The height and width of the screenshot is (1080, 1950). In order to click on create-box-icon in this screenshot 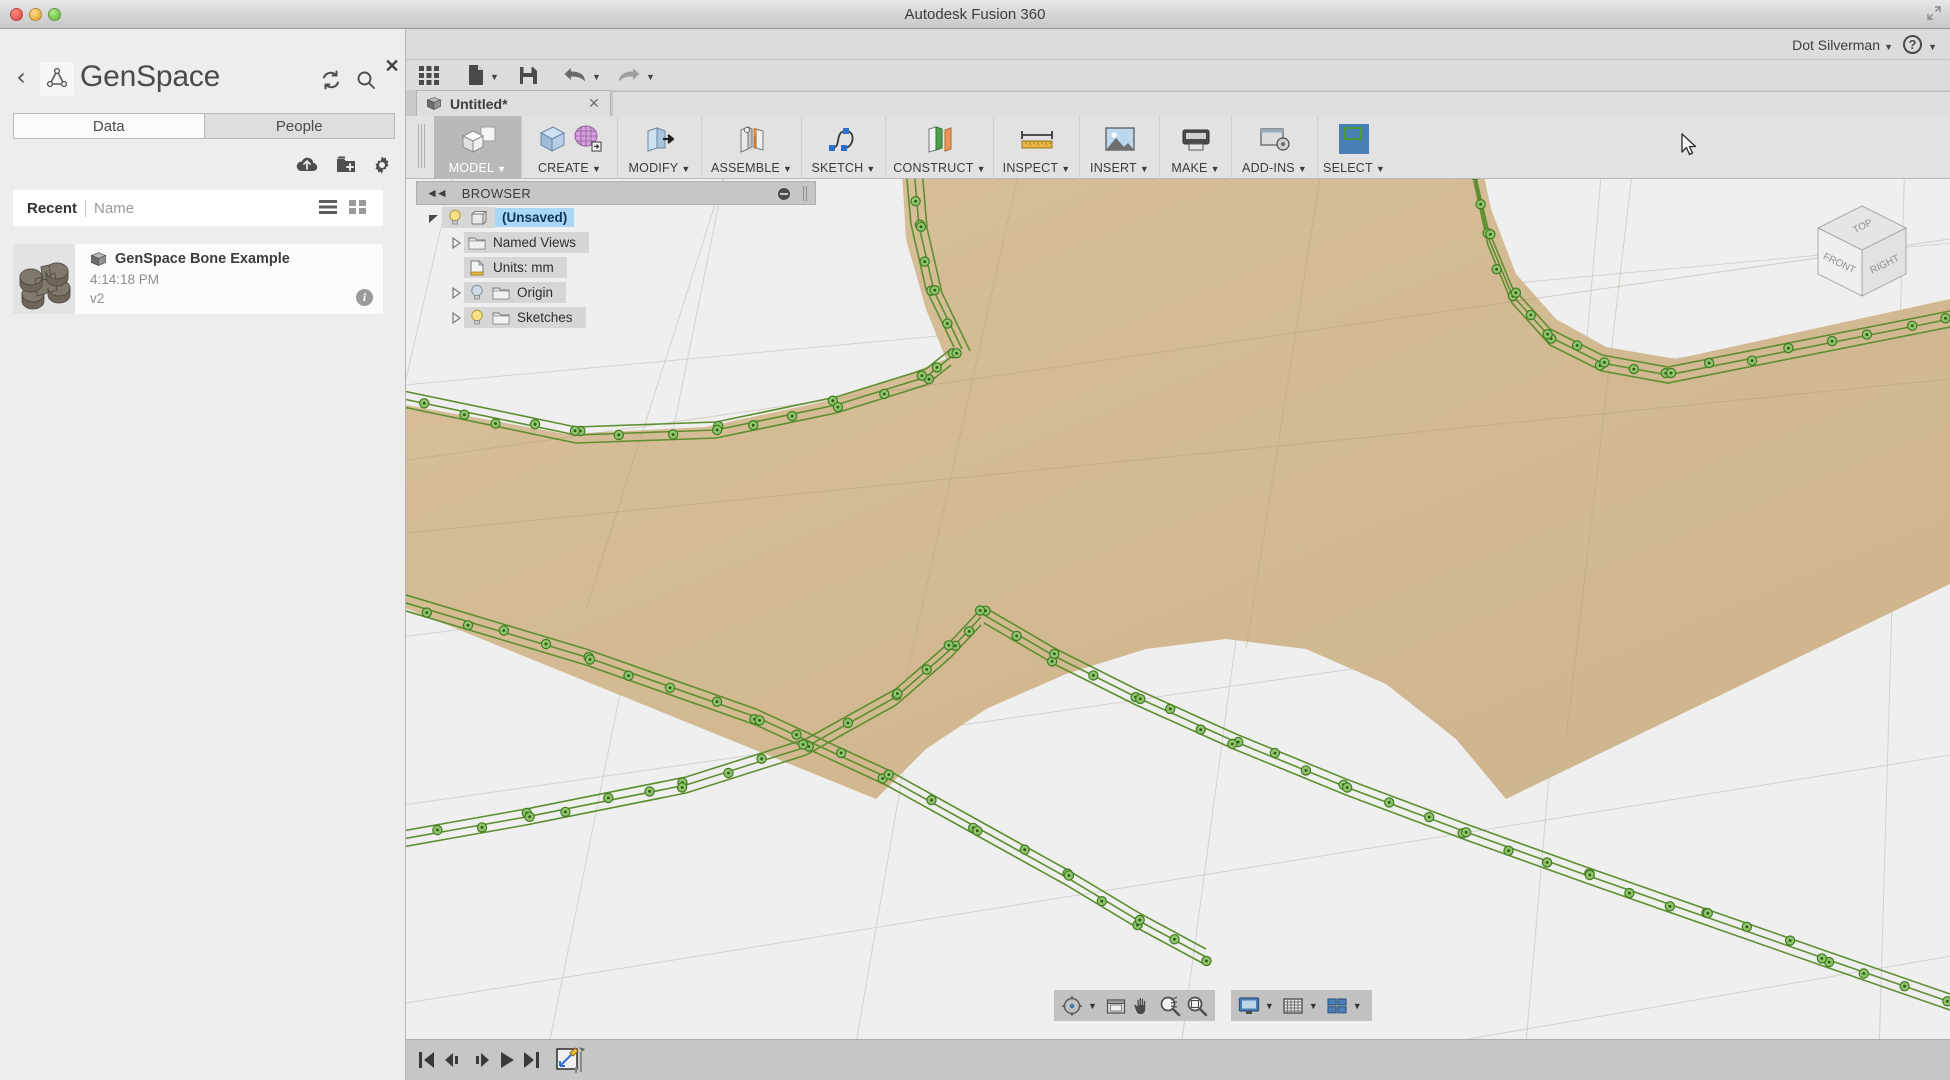, I will do `click(552, 140)`.